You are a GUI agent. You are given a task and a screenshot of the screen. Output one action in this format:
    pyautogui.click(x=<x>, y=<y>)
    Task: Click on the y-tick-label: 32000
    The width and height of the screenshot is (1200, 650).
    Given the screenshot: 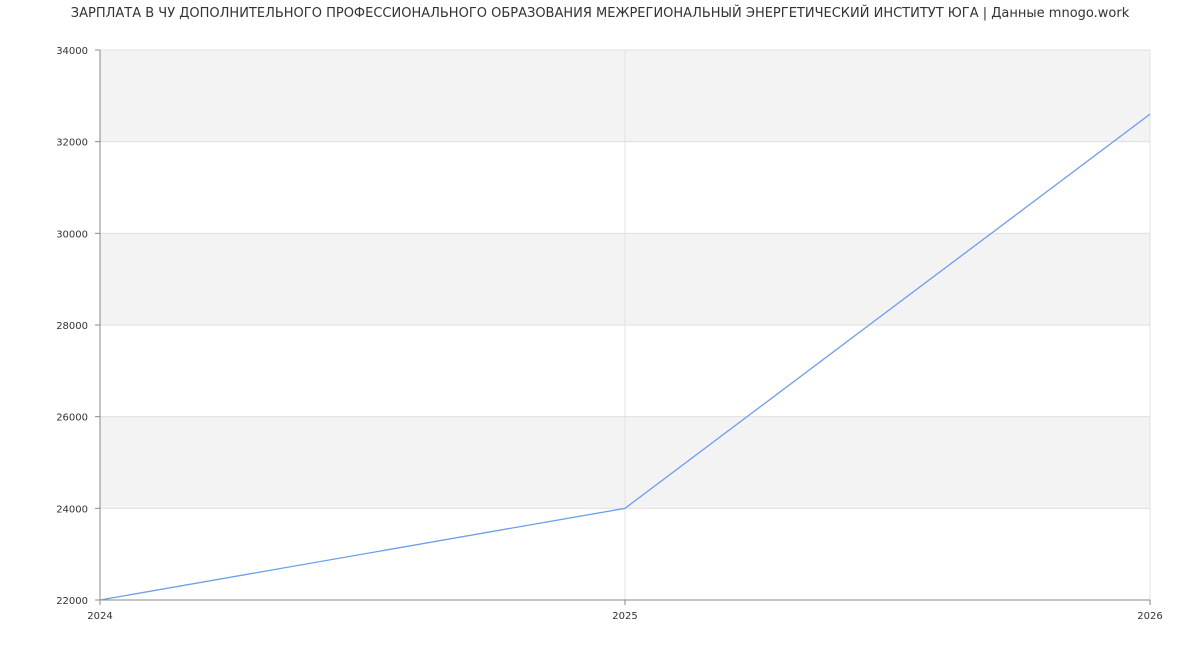 What is the action you would take?
    pyautogui.click(x=72, y=143)
    